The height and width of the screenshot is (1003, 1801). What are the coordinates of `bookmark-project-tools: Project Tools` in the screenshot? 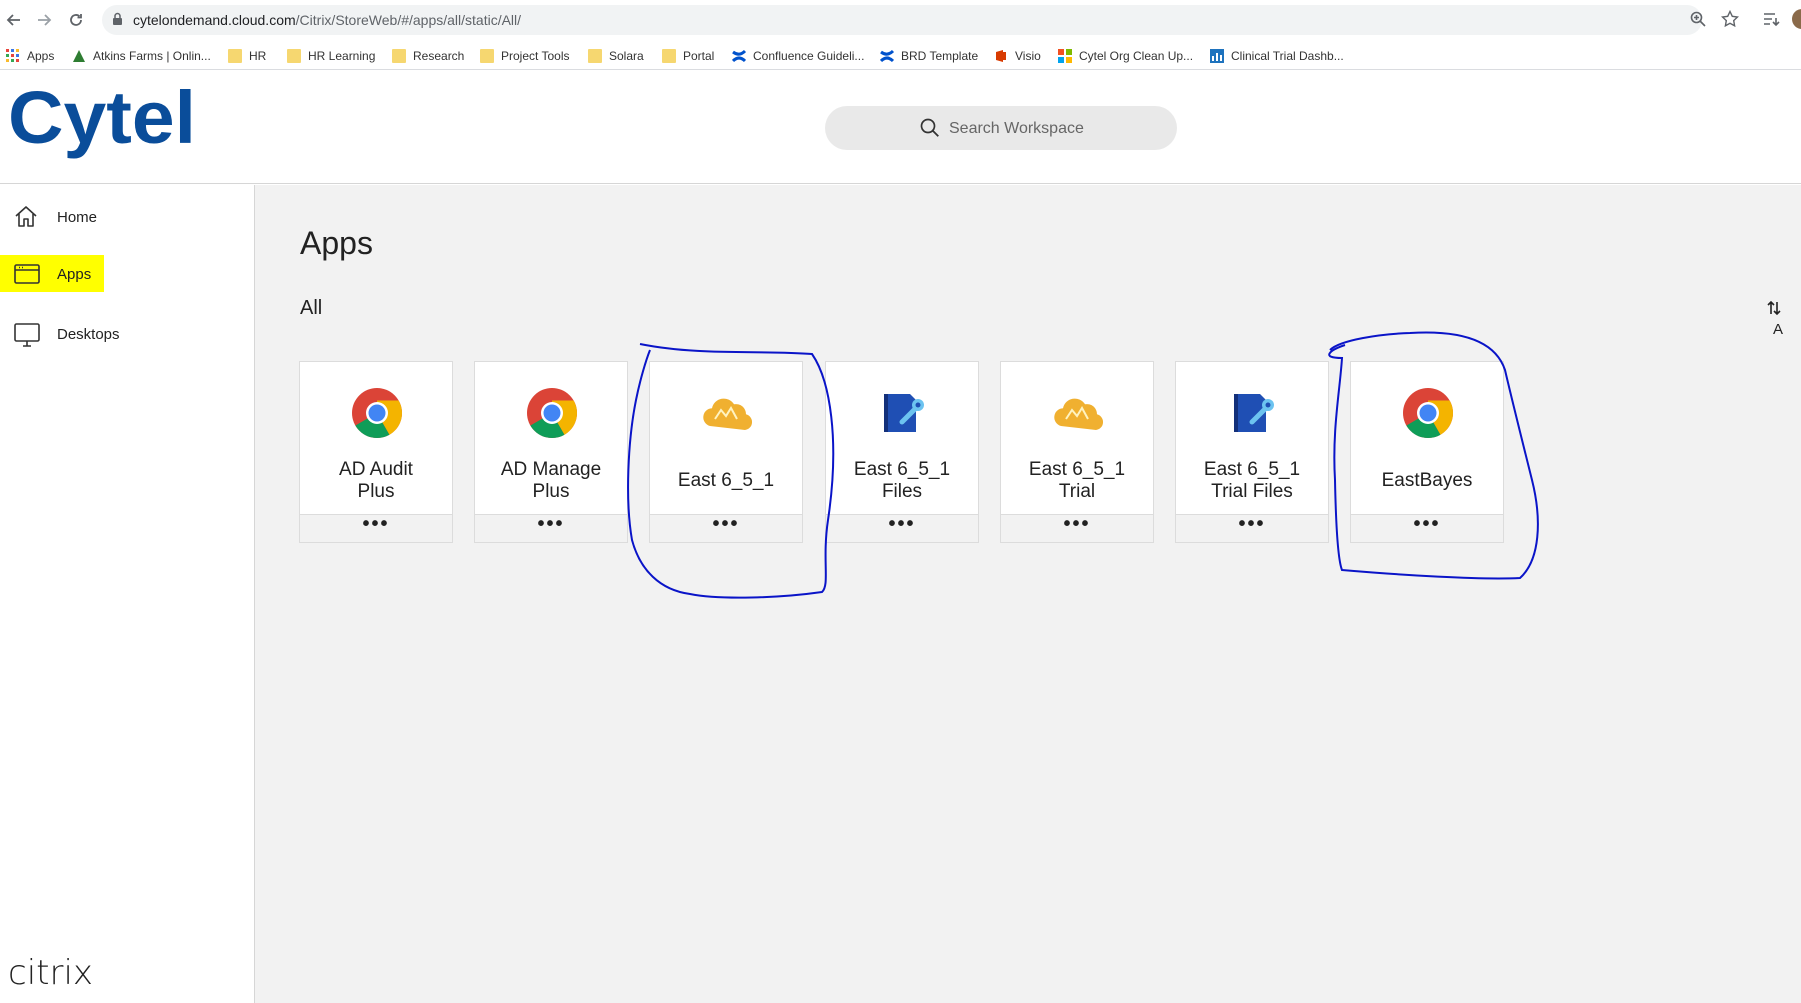 It's located at (524, 56).